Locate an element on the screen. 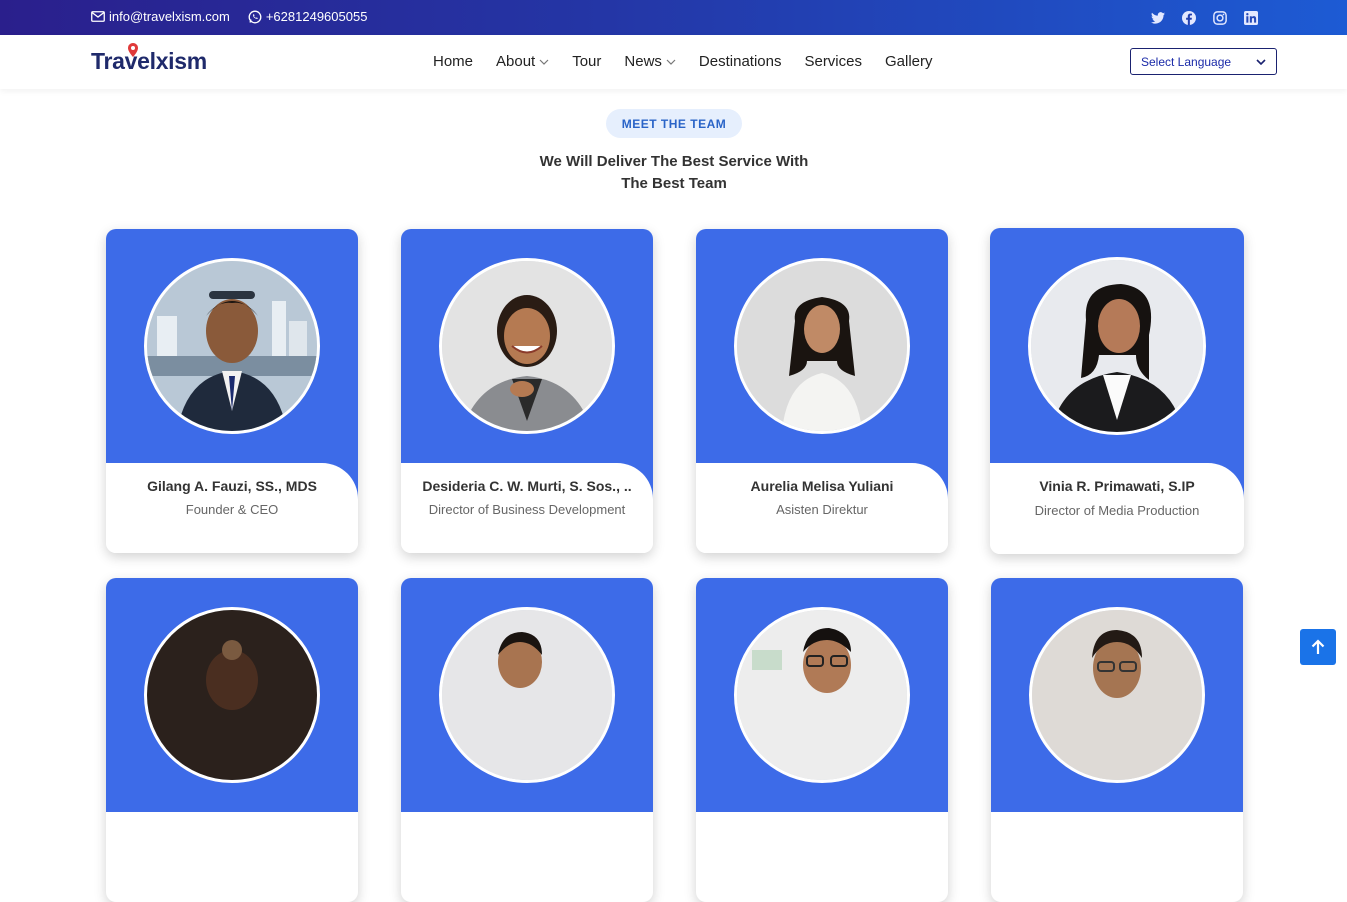  language-select: Select Language is located at coordinates (1203, 61).